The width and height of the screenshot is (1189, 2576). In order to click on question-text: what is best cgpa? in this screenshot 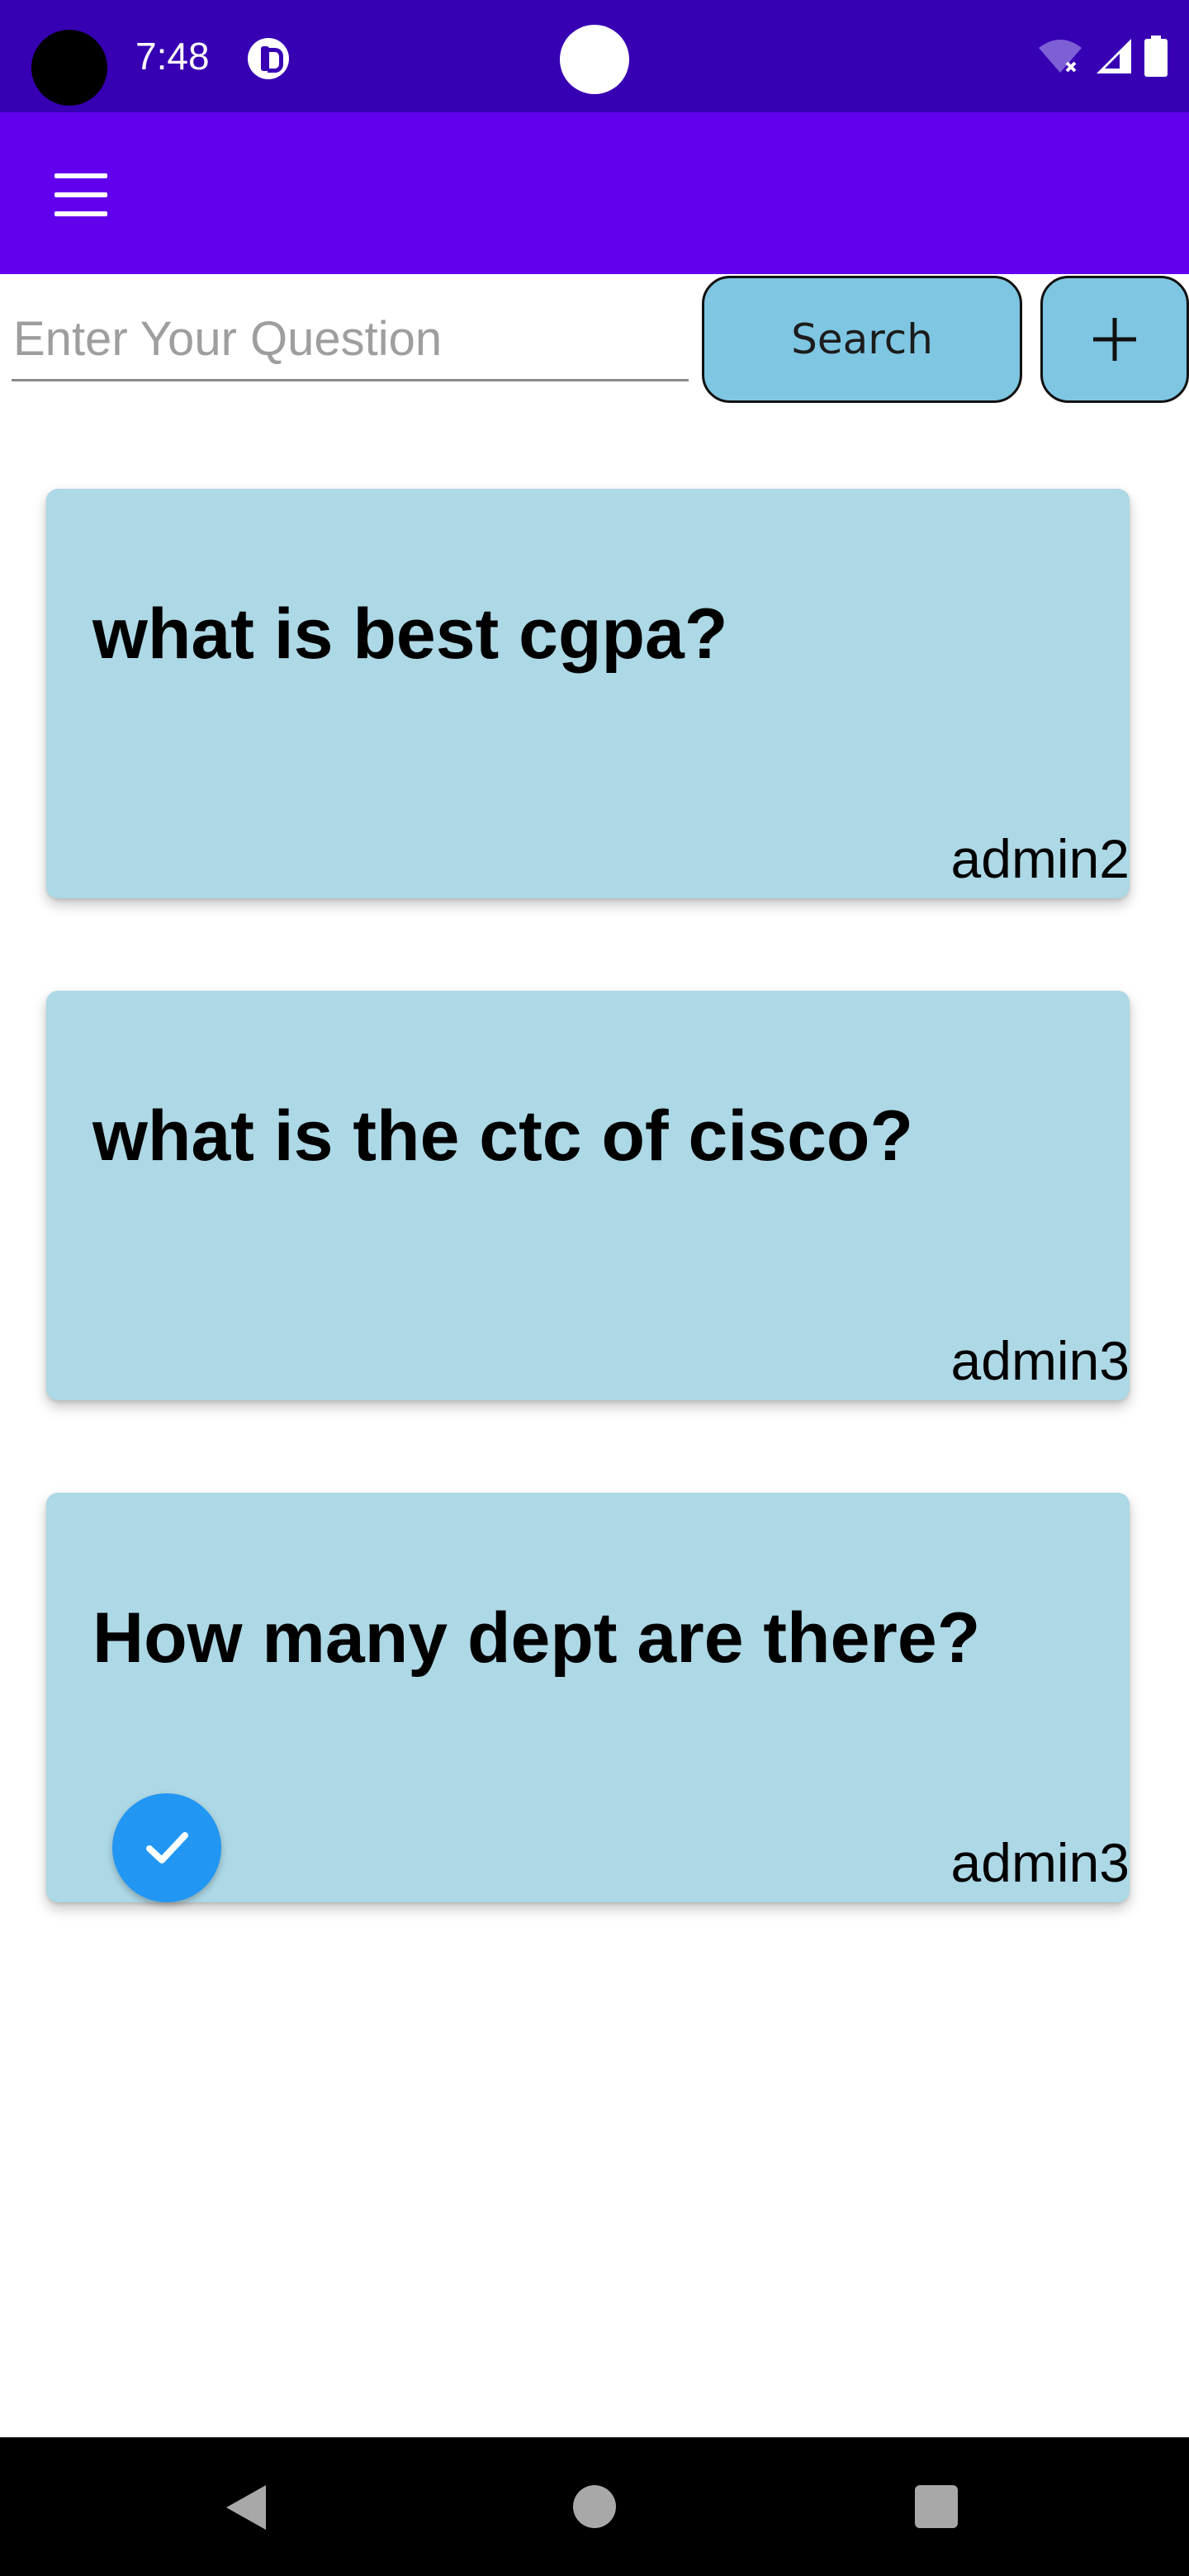, I will do `click(410, 634)`.